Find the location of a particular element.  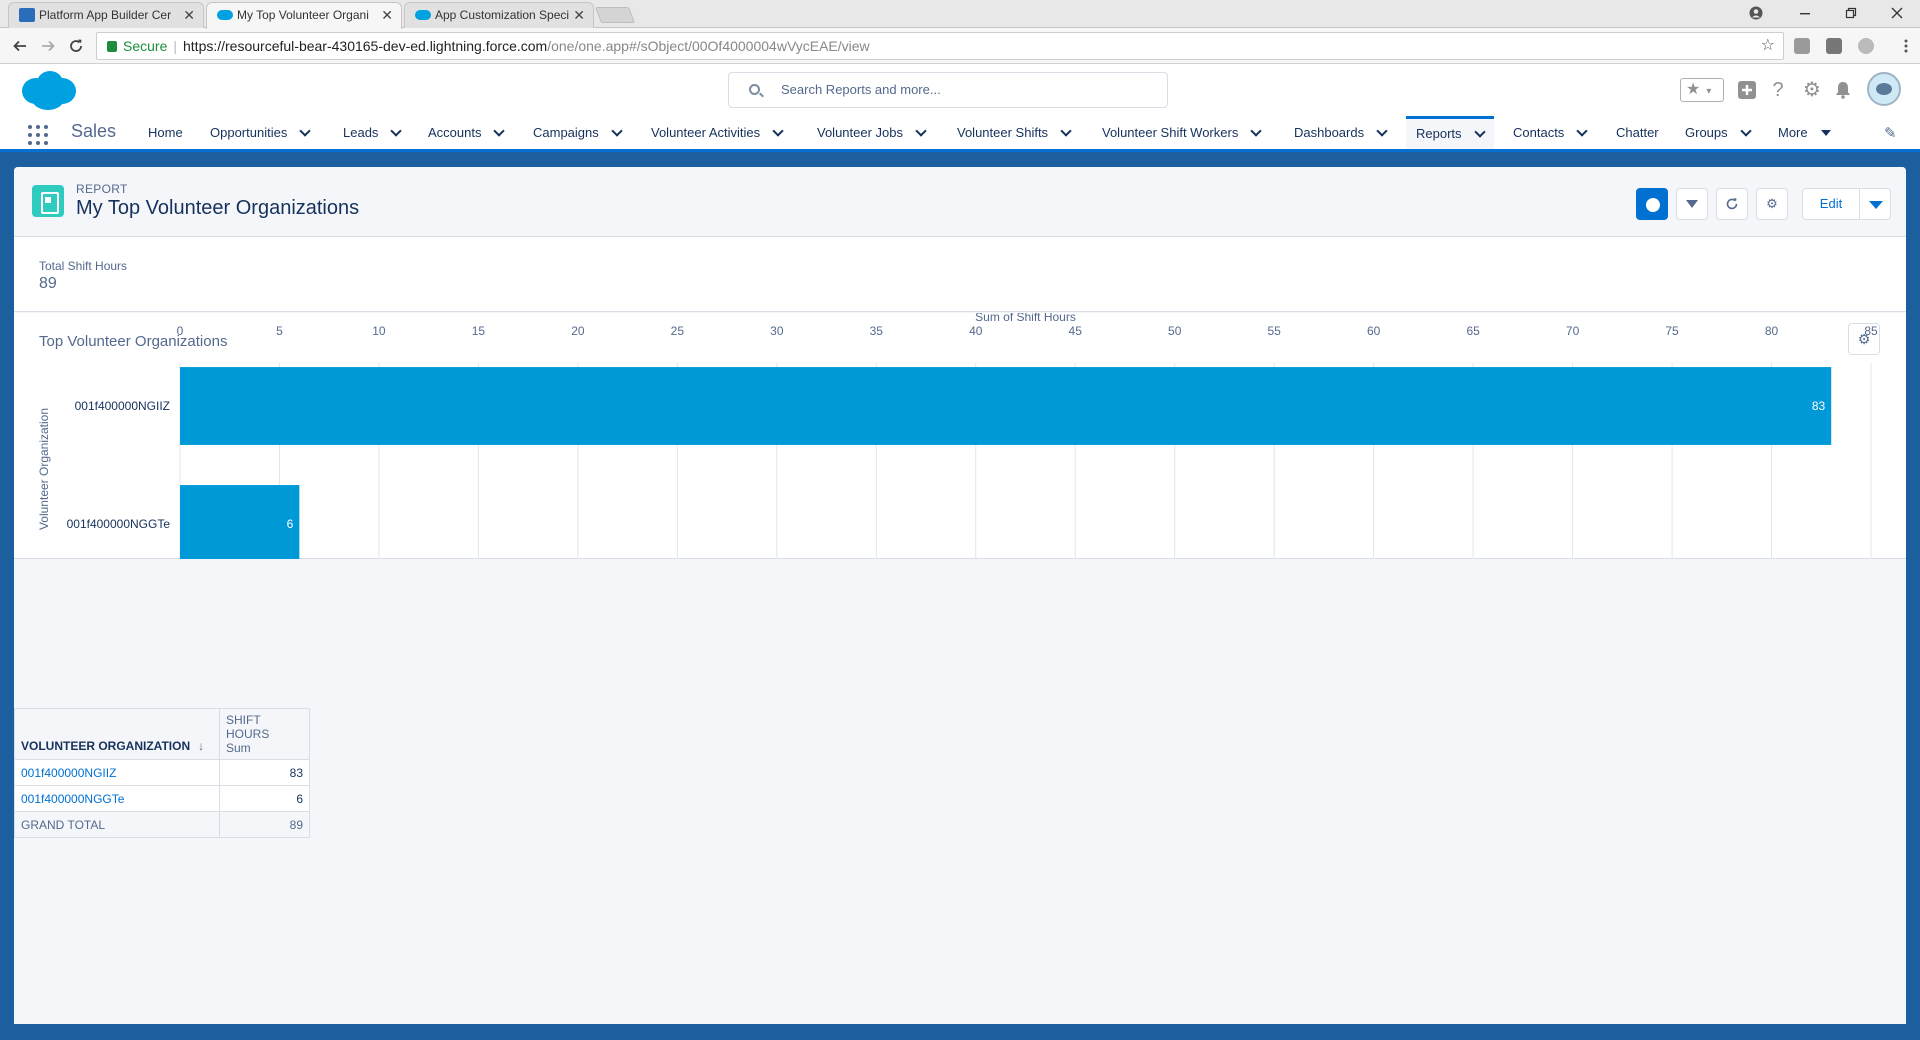

filter-icon is located at coordinates (1692, 204).